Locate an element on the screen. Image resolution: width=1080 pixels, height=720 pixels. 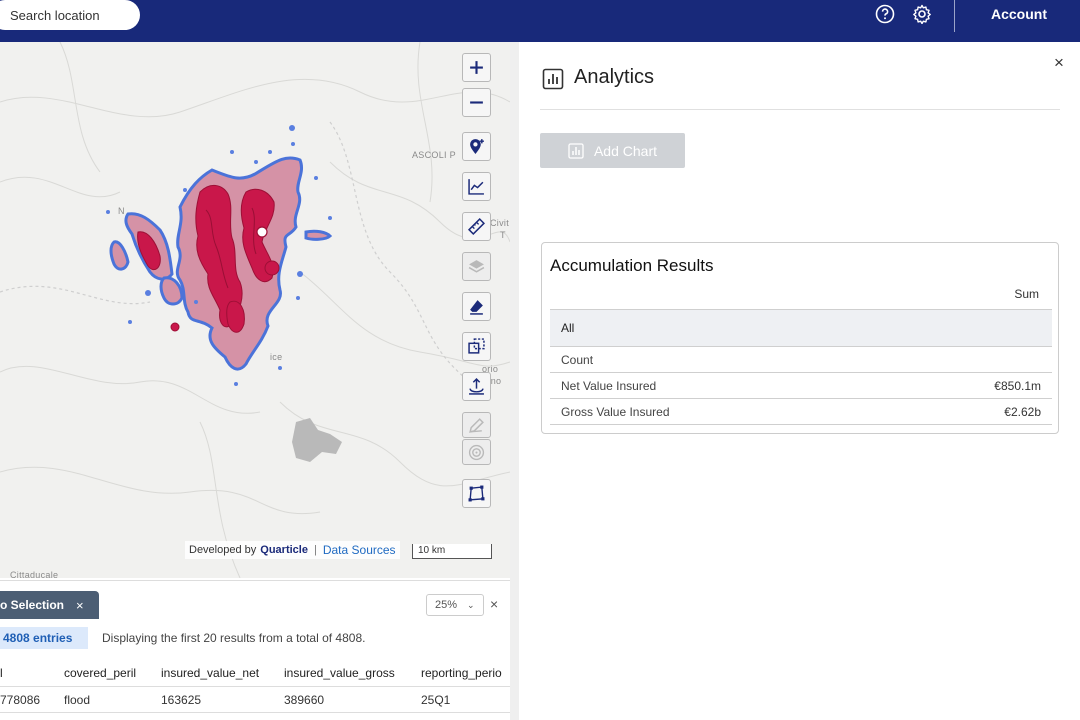
table-cell: 25Q1 is located at coordinates (436, 699).